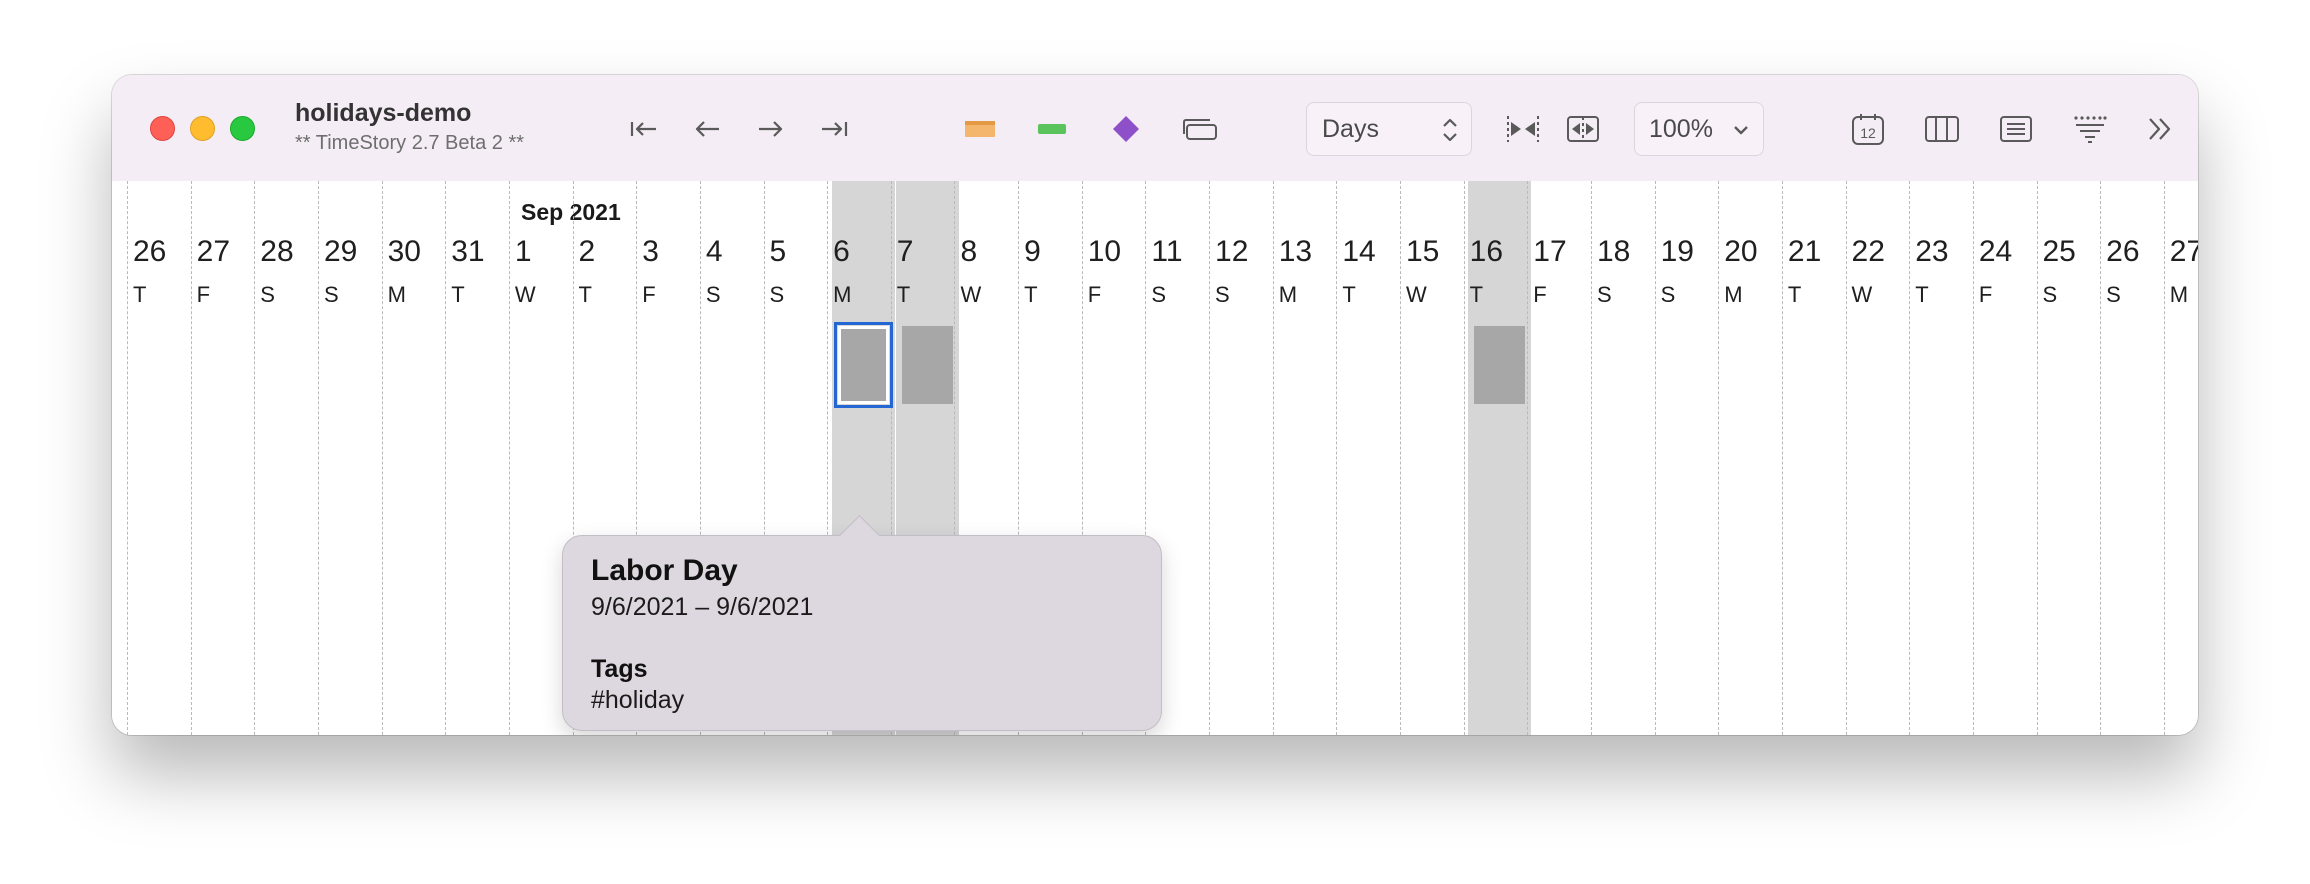 Image resolution: width=2310 pixels, height=884 pixels. Describe the element at coordinates (1932, 251) in the screenshot. I see `day-number: 23` at that location.